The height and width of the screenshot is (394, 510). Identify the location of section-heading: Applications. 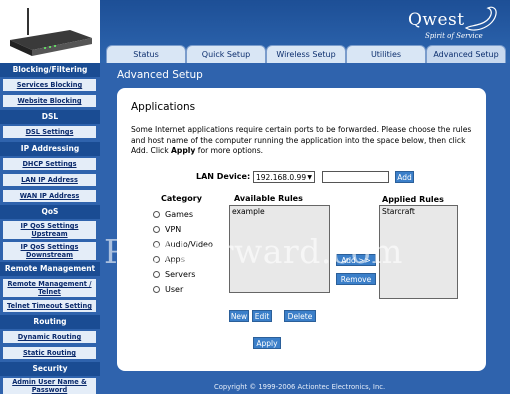
(163, 107).